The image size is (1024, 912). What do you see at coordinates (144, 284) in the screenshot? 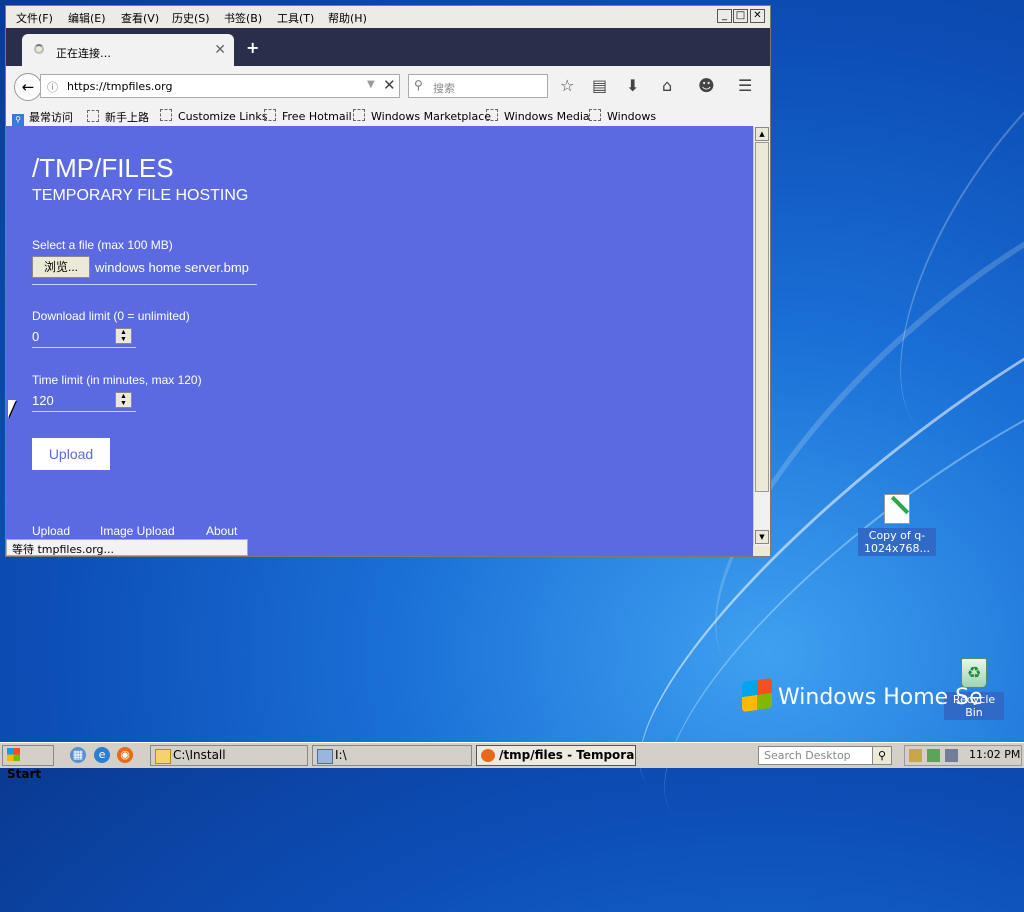
I see `file-field-underline` at bounding box center [144, 284].